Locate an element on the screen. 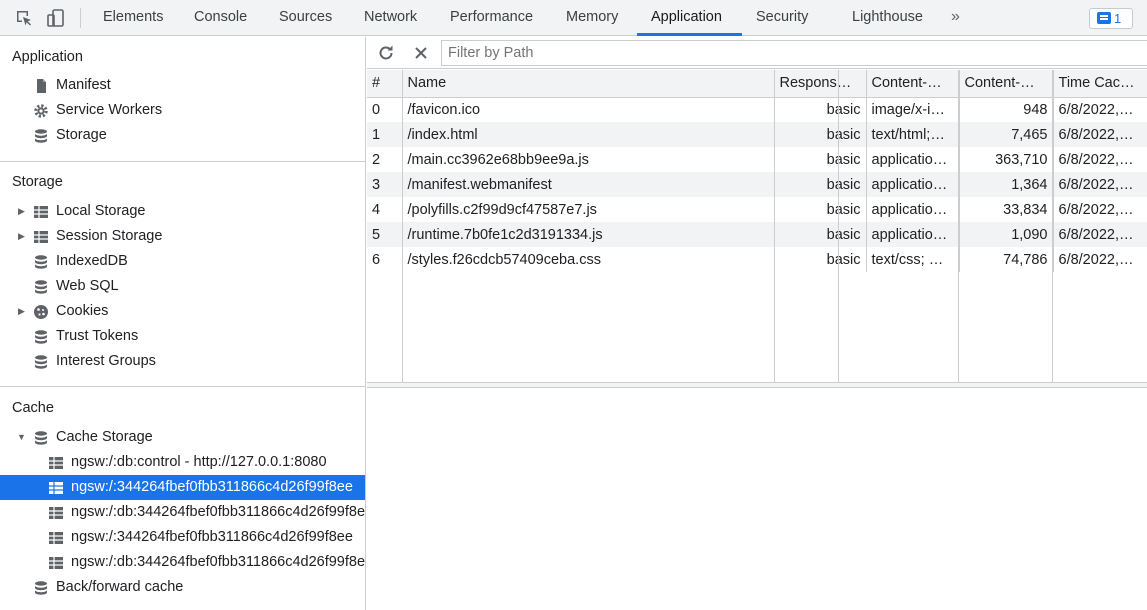 This screenshot has height=610, width=1147. tab-performance: Performance is located at coordinates (491, 18).